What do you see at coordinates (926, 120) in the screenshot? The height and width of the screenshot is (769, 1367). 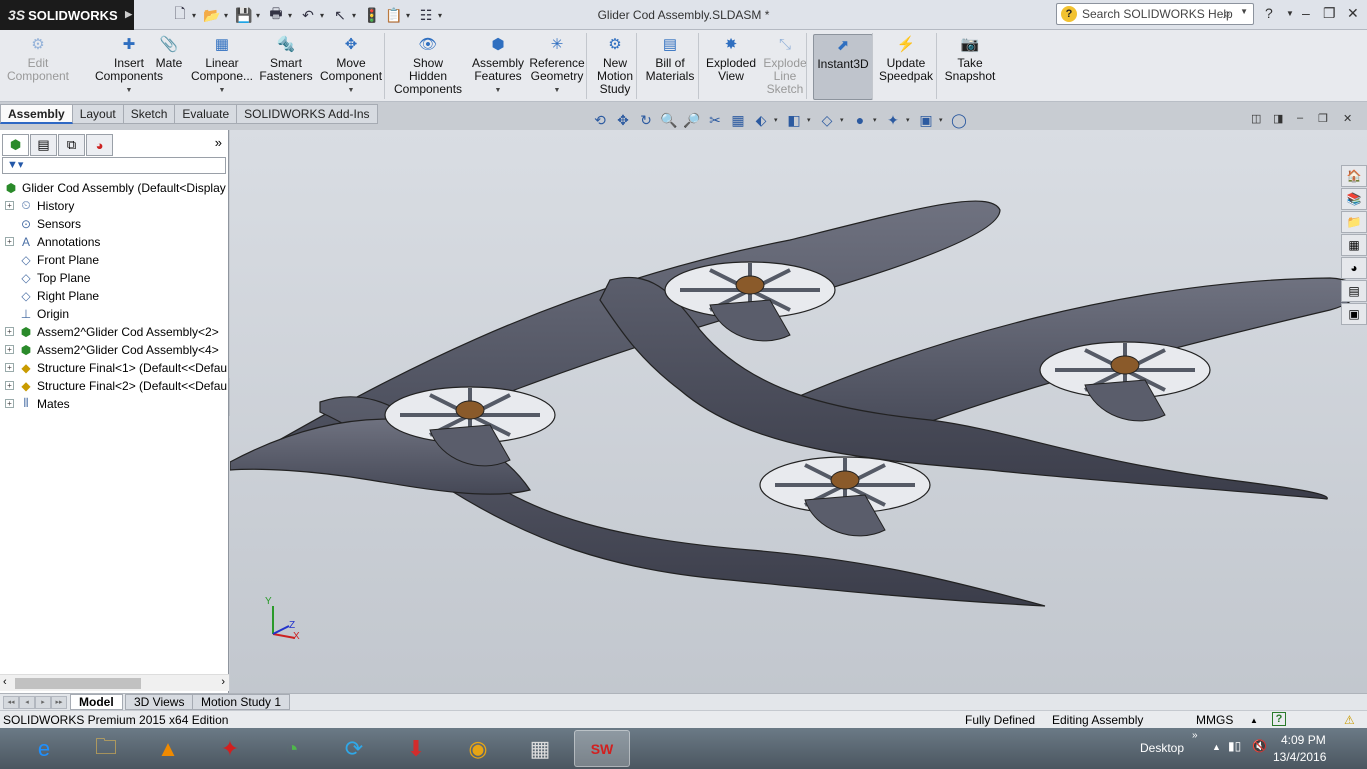 I see `view-settings-icon: ▣` at bounding box center [926, 120].